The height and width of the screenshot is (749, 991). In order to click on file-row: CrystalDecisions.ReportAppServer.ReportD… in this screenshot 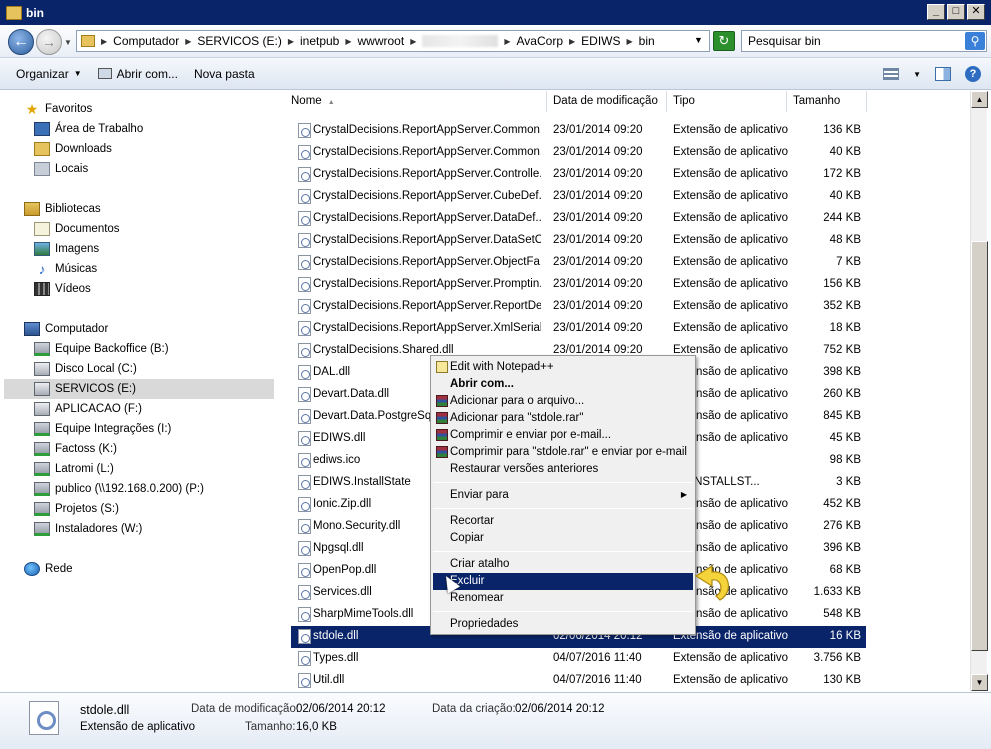, I will do `click(578, 307)`.